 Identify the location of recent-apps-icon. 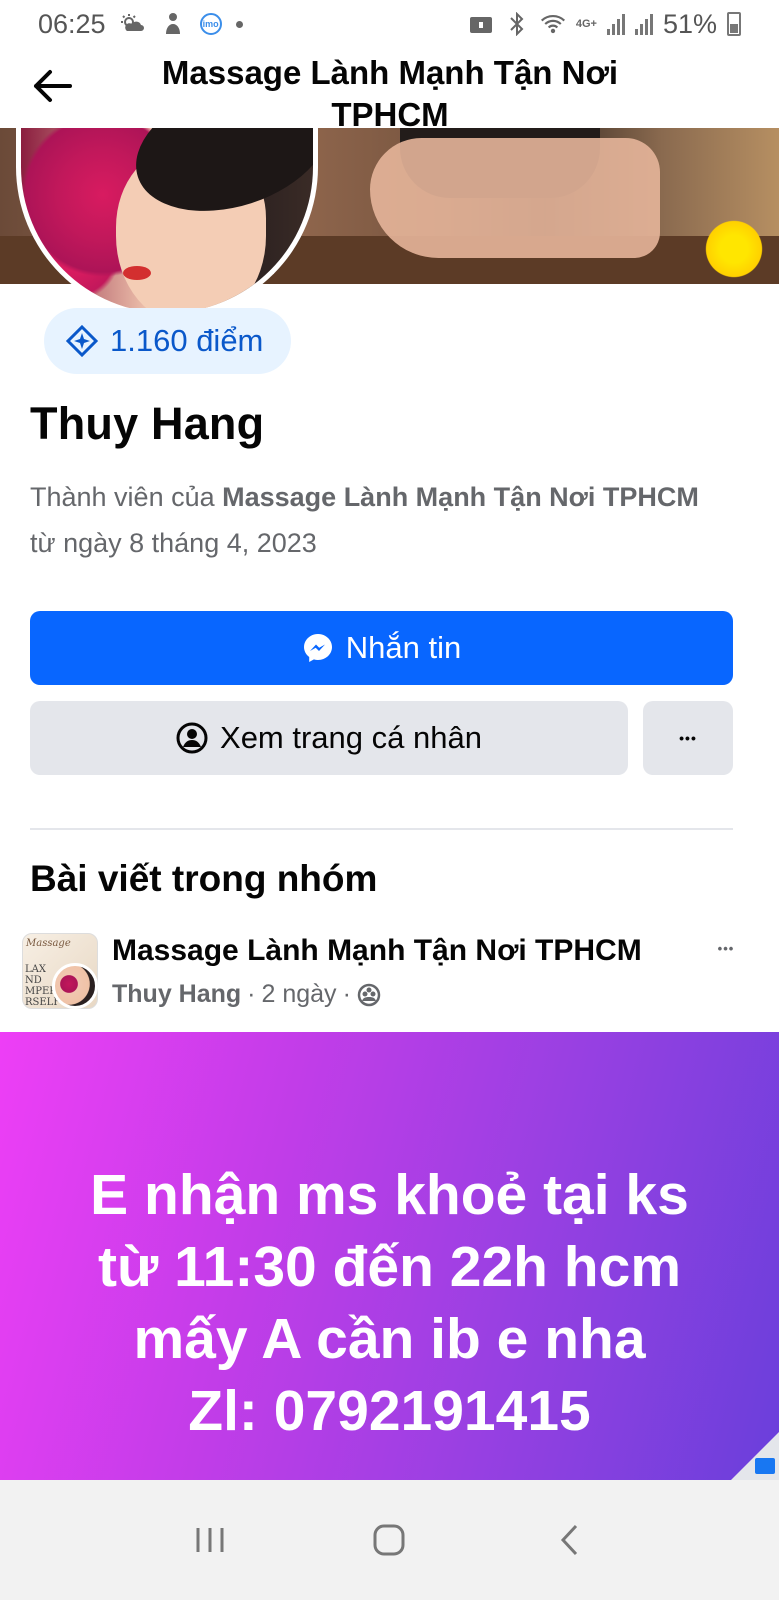
(210, 1540).